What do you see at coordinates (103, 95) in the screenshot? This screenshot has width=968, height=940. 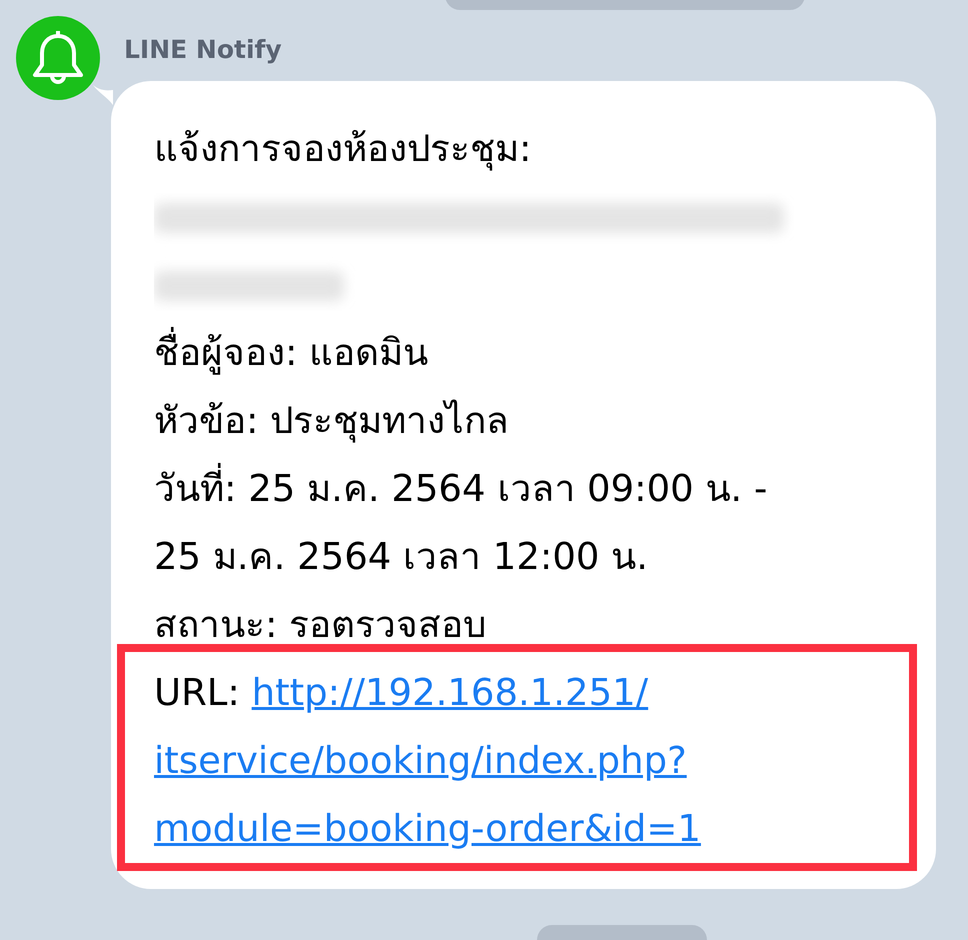 I see `bubble-tail-drawing` at bounding box center [103, 95].